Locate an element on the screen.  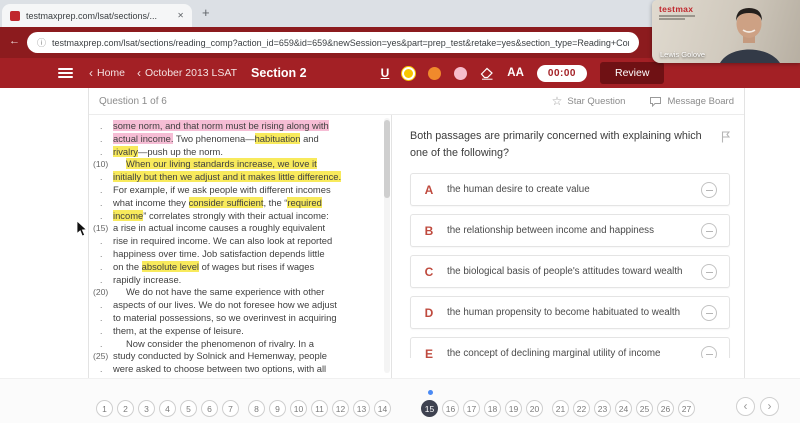
question-number-2: 2 is located at coordinates (125, 408).